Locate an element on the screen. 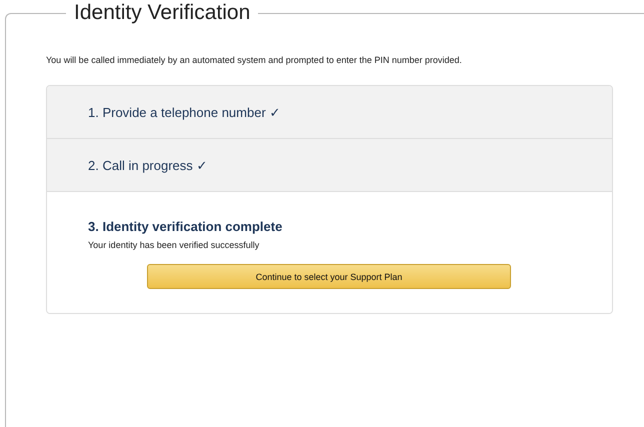  intro-text: You will be called immediately by an automated system and prompted to enter the PIN number provided. is located at coordinates (254, 60).